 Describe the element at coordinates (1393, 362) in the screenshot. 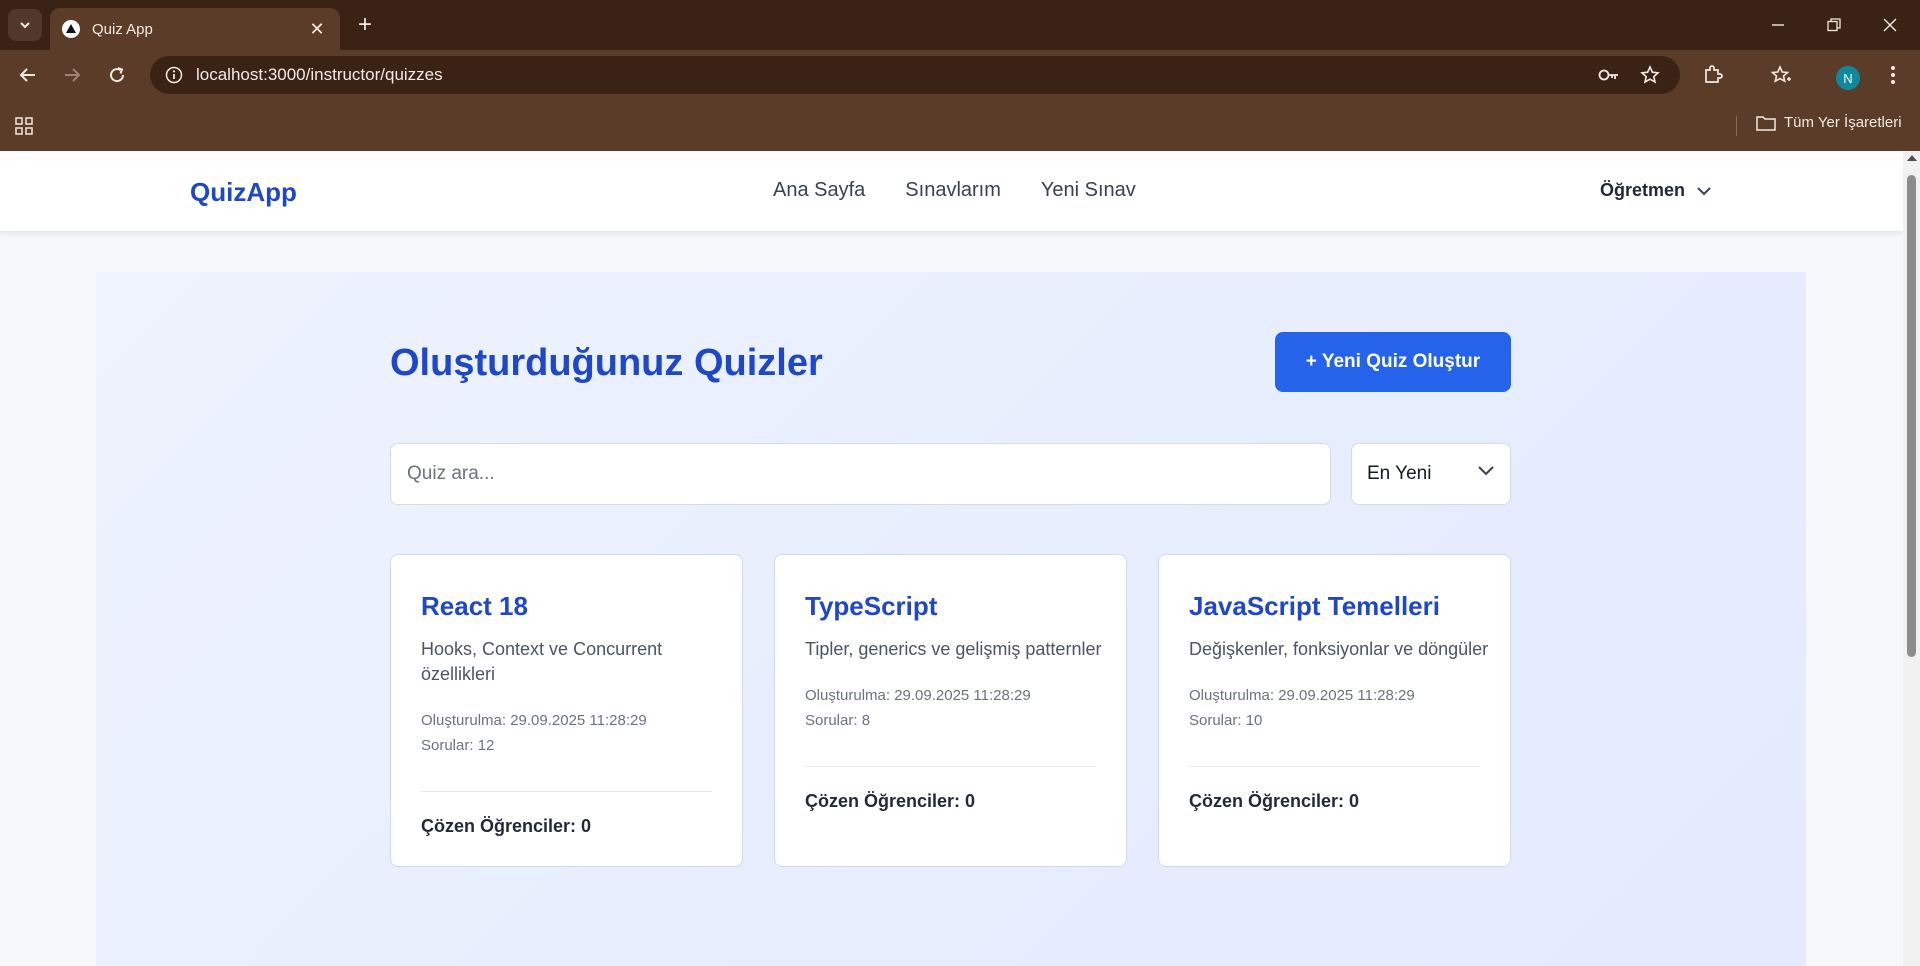

I see `new-quiz-button: + Yeni Quiz Oluştur` at that location.